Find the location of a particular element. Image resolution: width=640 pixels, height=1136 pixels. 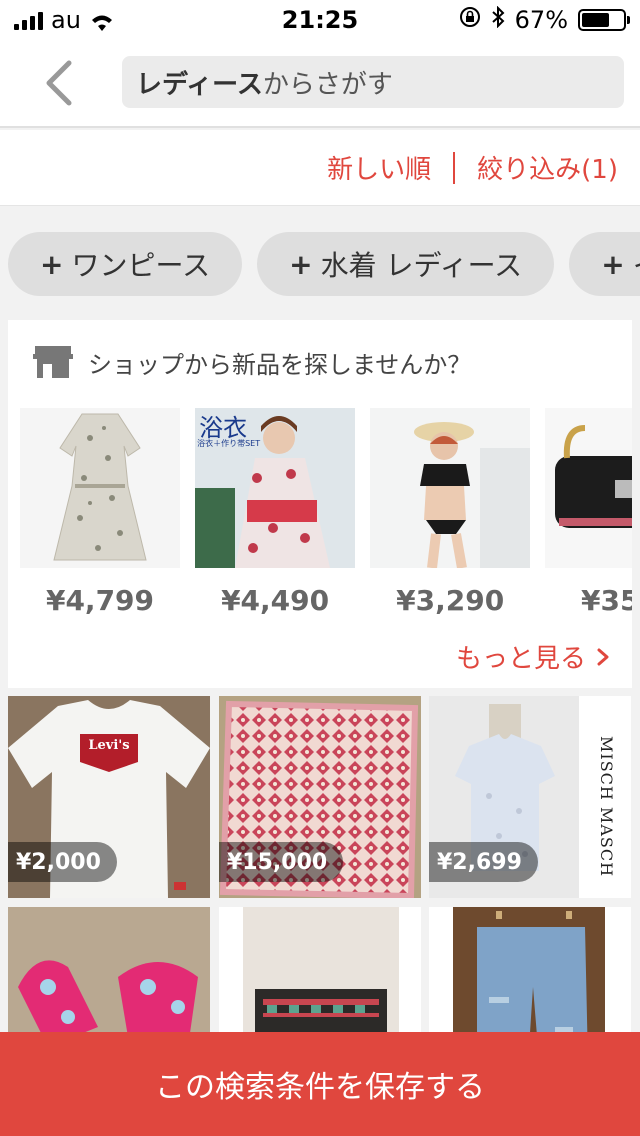

search-input: レディース からさがす is located at coordinates (373, 82).